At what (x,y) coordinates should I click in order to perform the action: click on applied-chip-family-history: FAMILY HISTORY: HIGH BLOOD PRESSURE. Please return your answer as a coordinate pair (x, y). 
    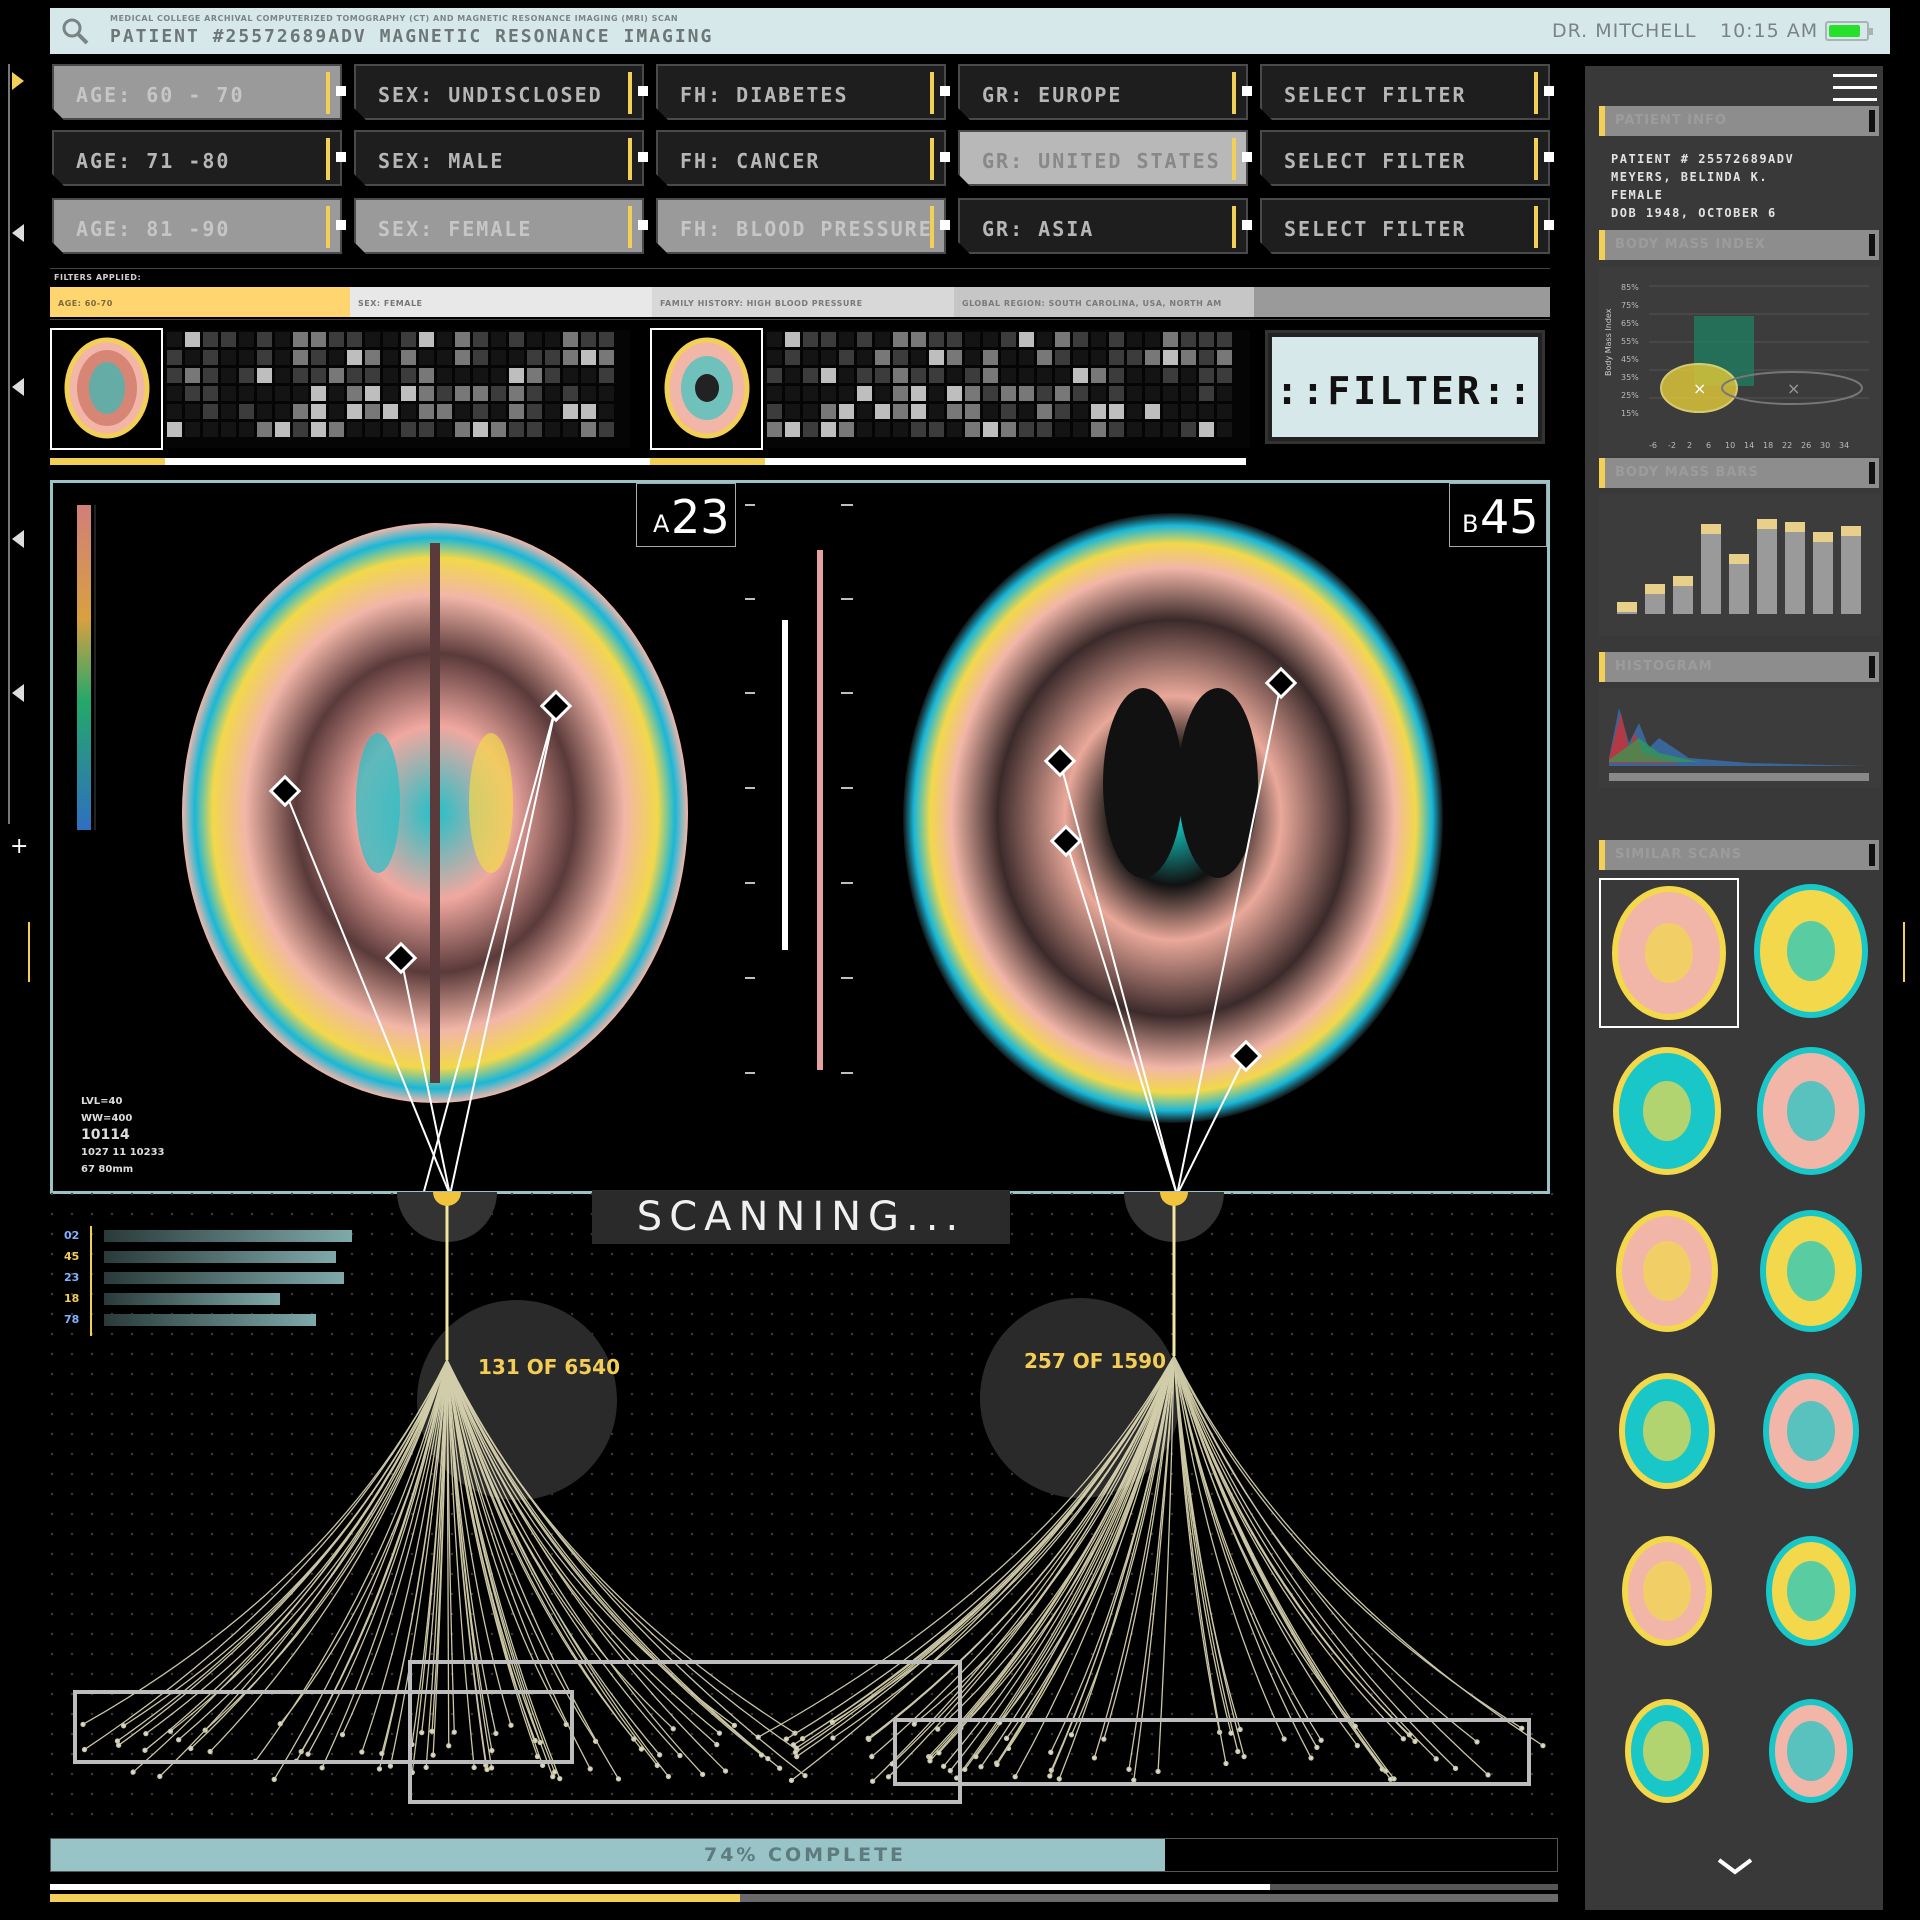
    Looking at the image, I should click on (803, 302).